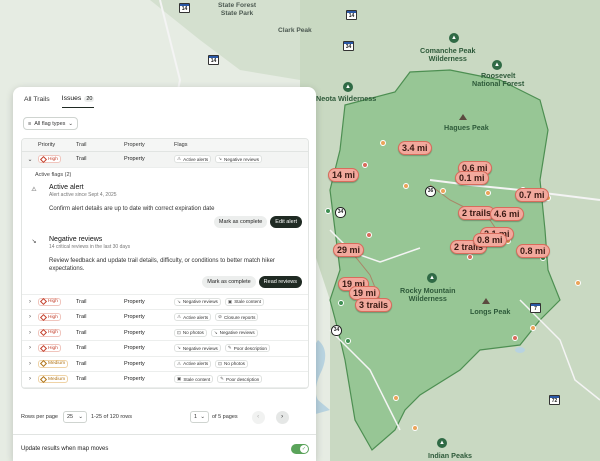  I want to click on map-pin: 4.6 mi, so click(507, 214).